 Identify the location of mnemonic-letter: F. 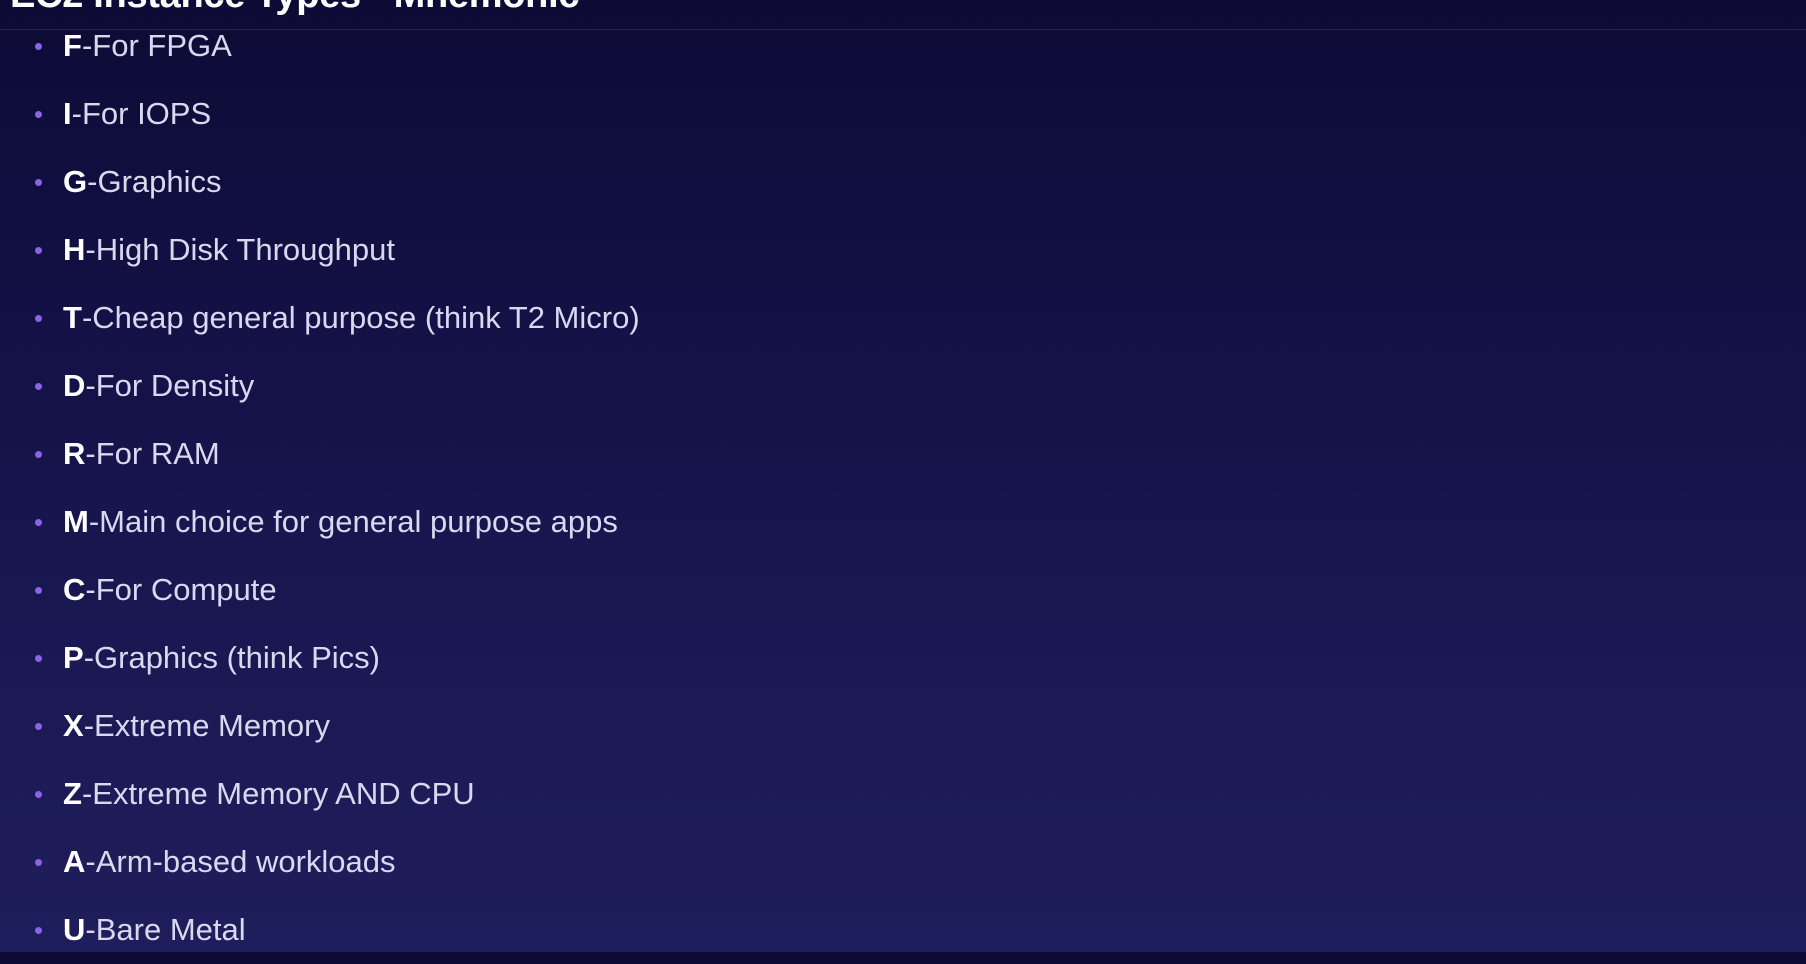
(72, 45).